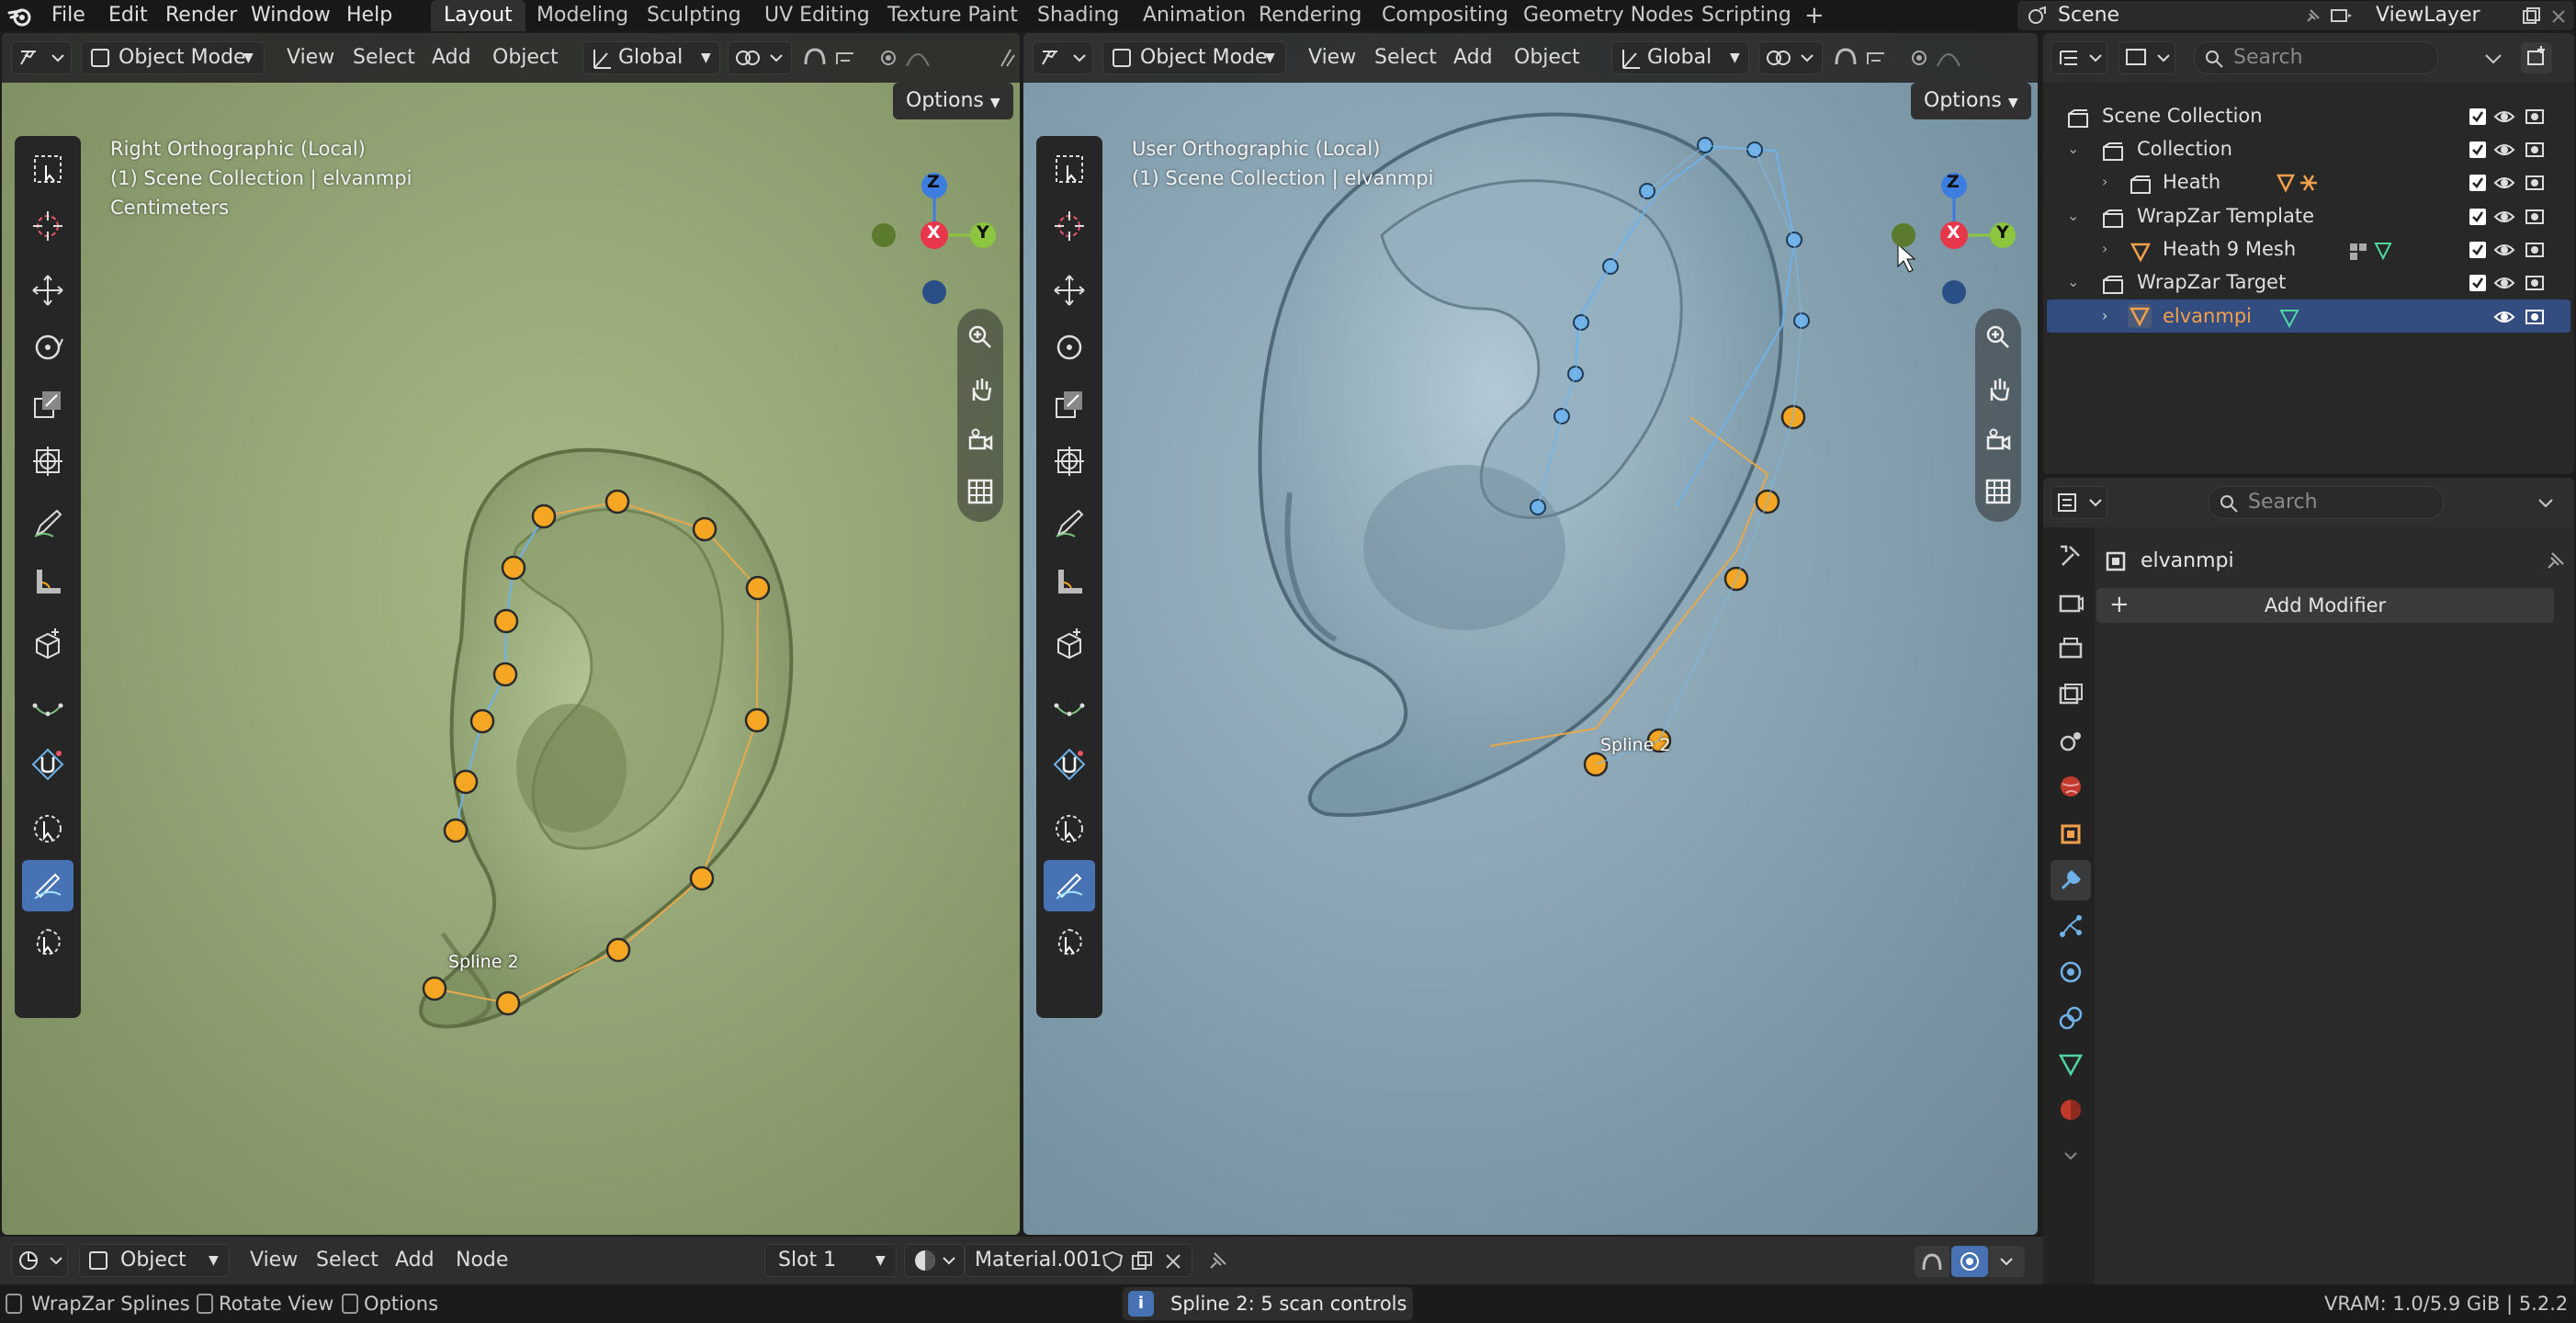 This screenshot has height=1323, width=2576. Describe the element at coordinates (47, 828) in the screenshot. I see `select-tweak-icon` at that location.